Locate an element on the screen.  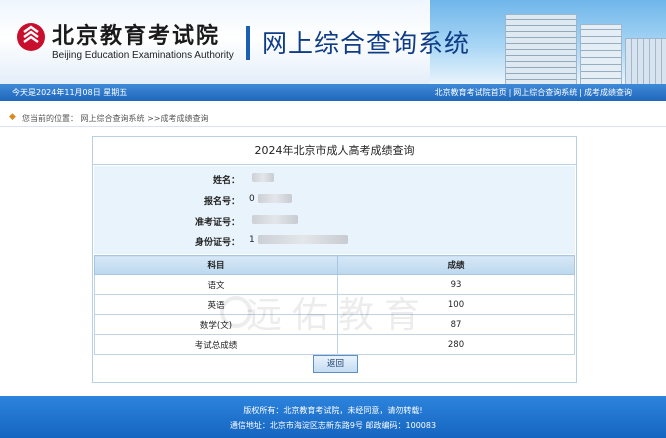
watermark-text: 远佑教育 is located at coordinates (338, 315).